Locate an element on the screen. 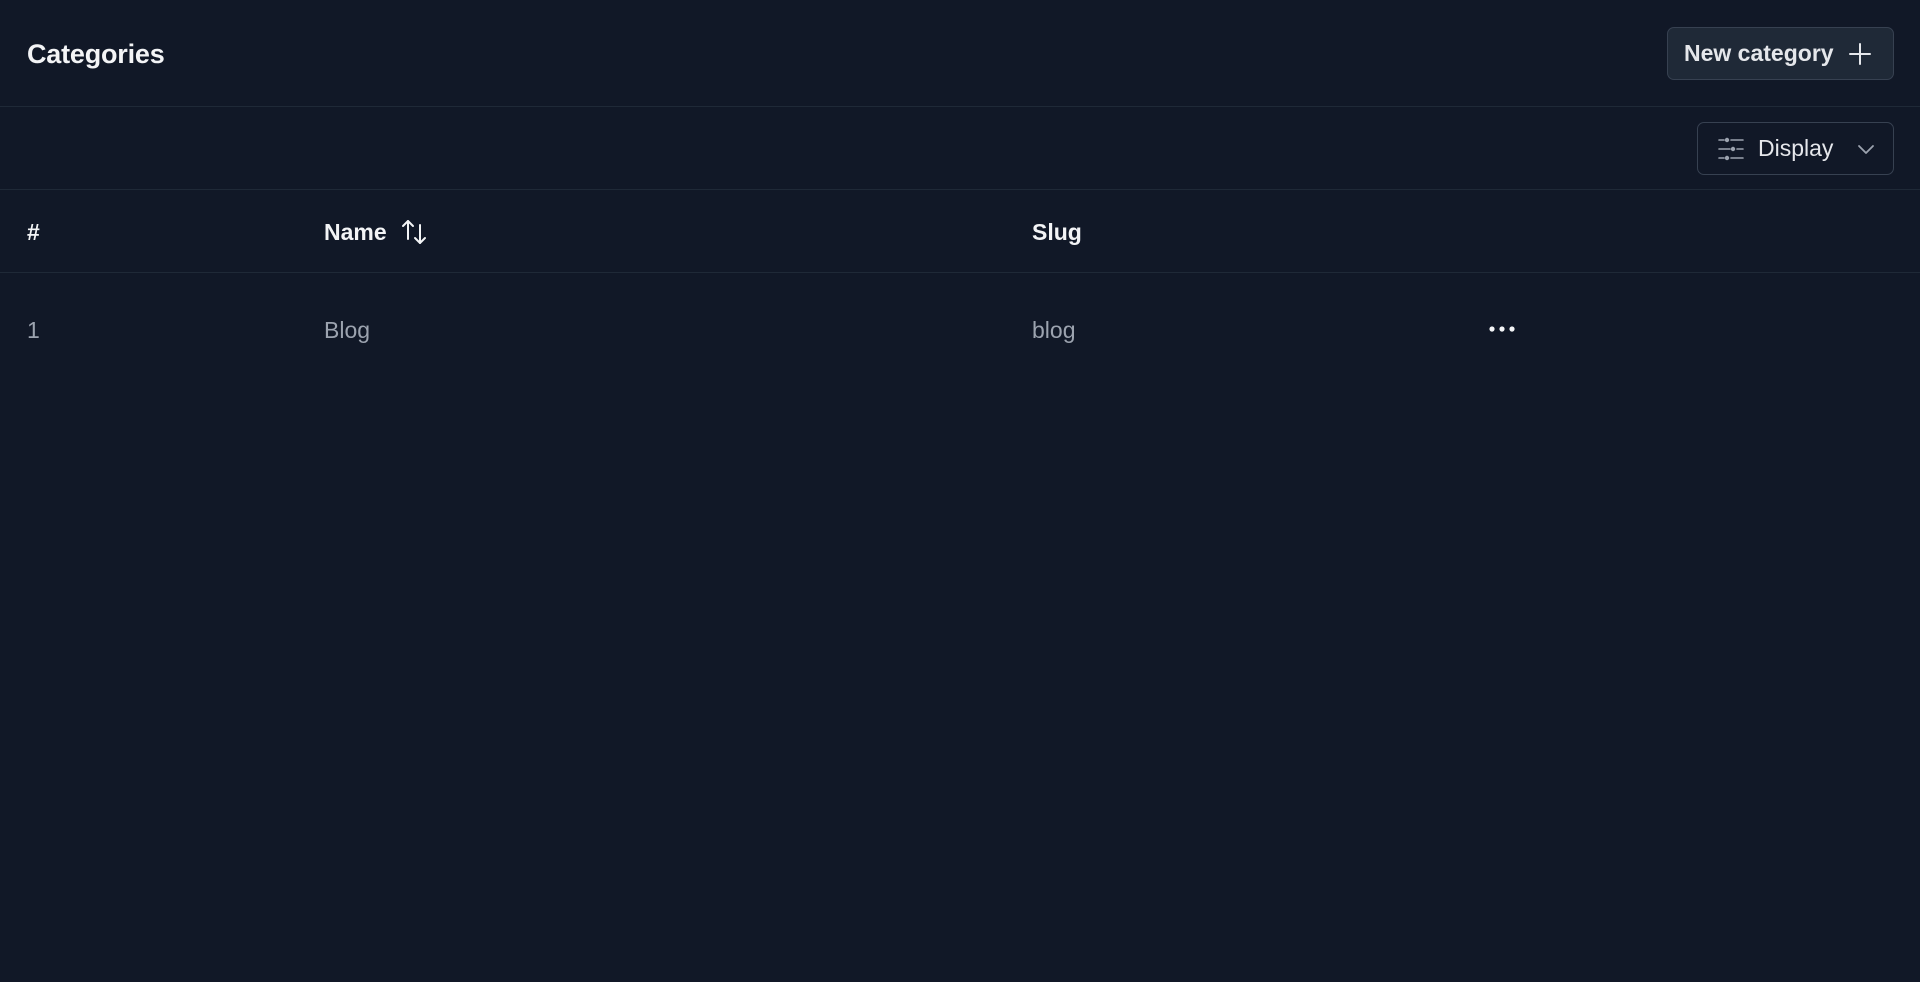  chevron-down-icon is located at coordinates (1866, 149).